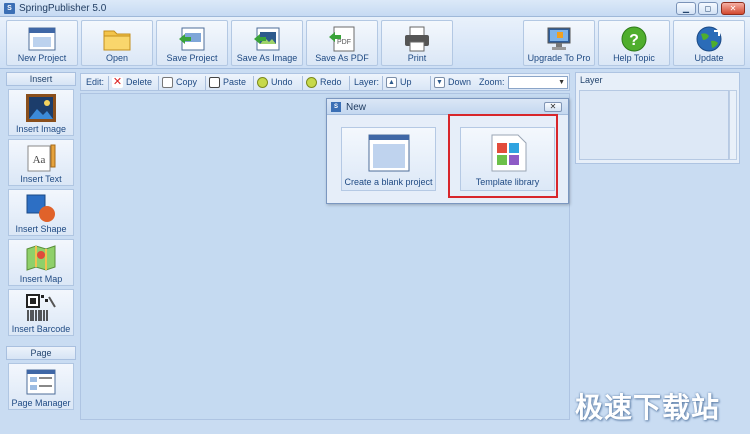 The height and width of the screenshot is (434, 750). What do you see at coordinates (192, 39) in the screenshot?
I see `save-project-icon` at bounding box center [192, 39].